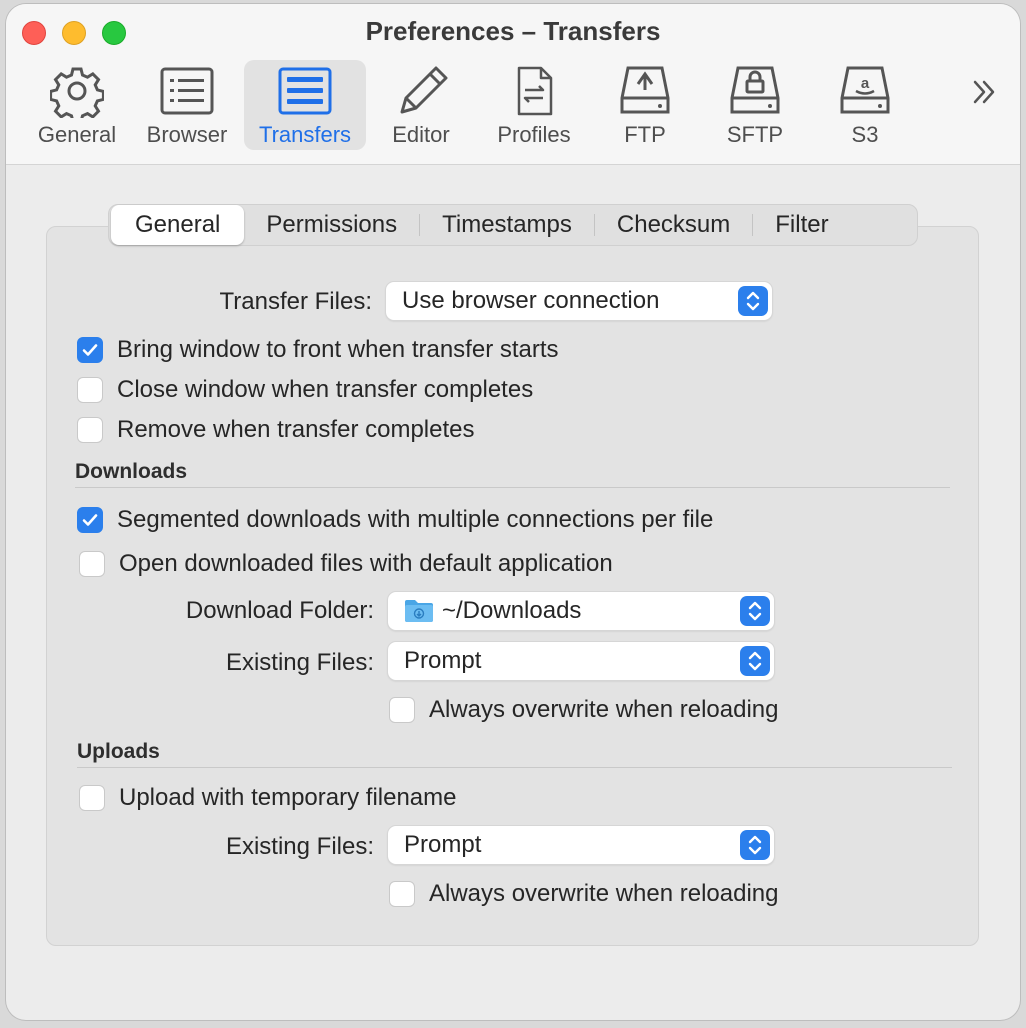  Describe the element at coordinates (604, 709) in the screenshot. I see `download-overwrite-label: Always overwrite when reloading` at that location.